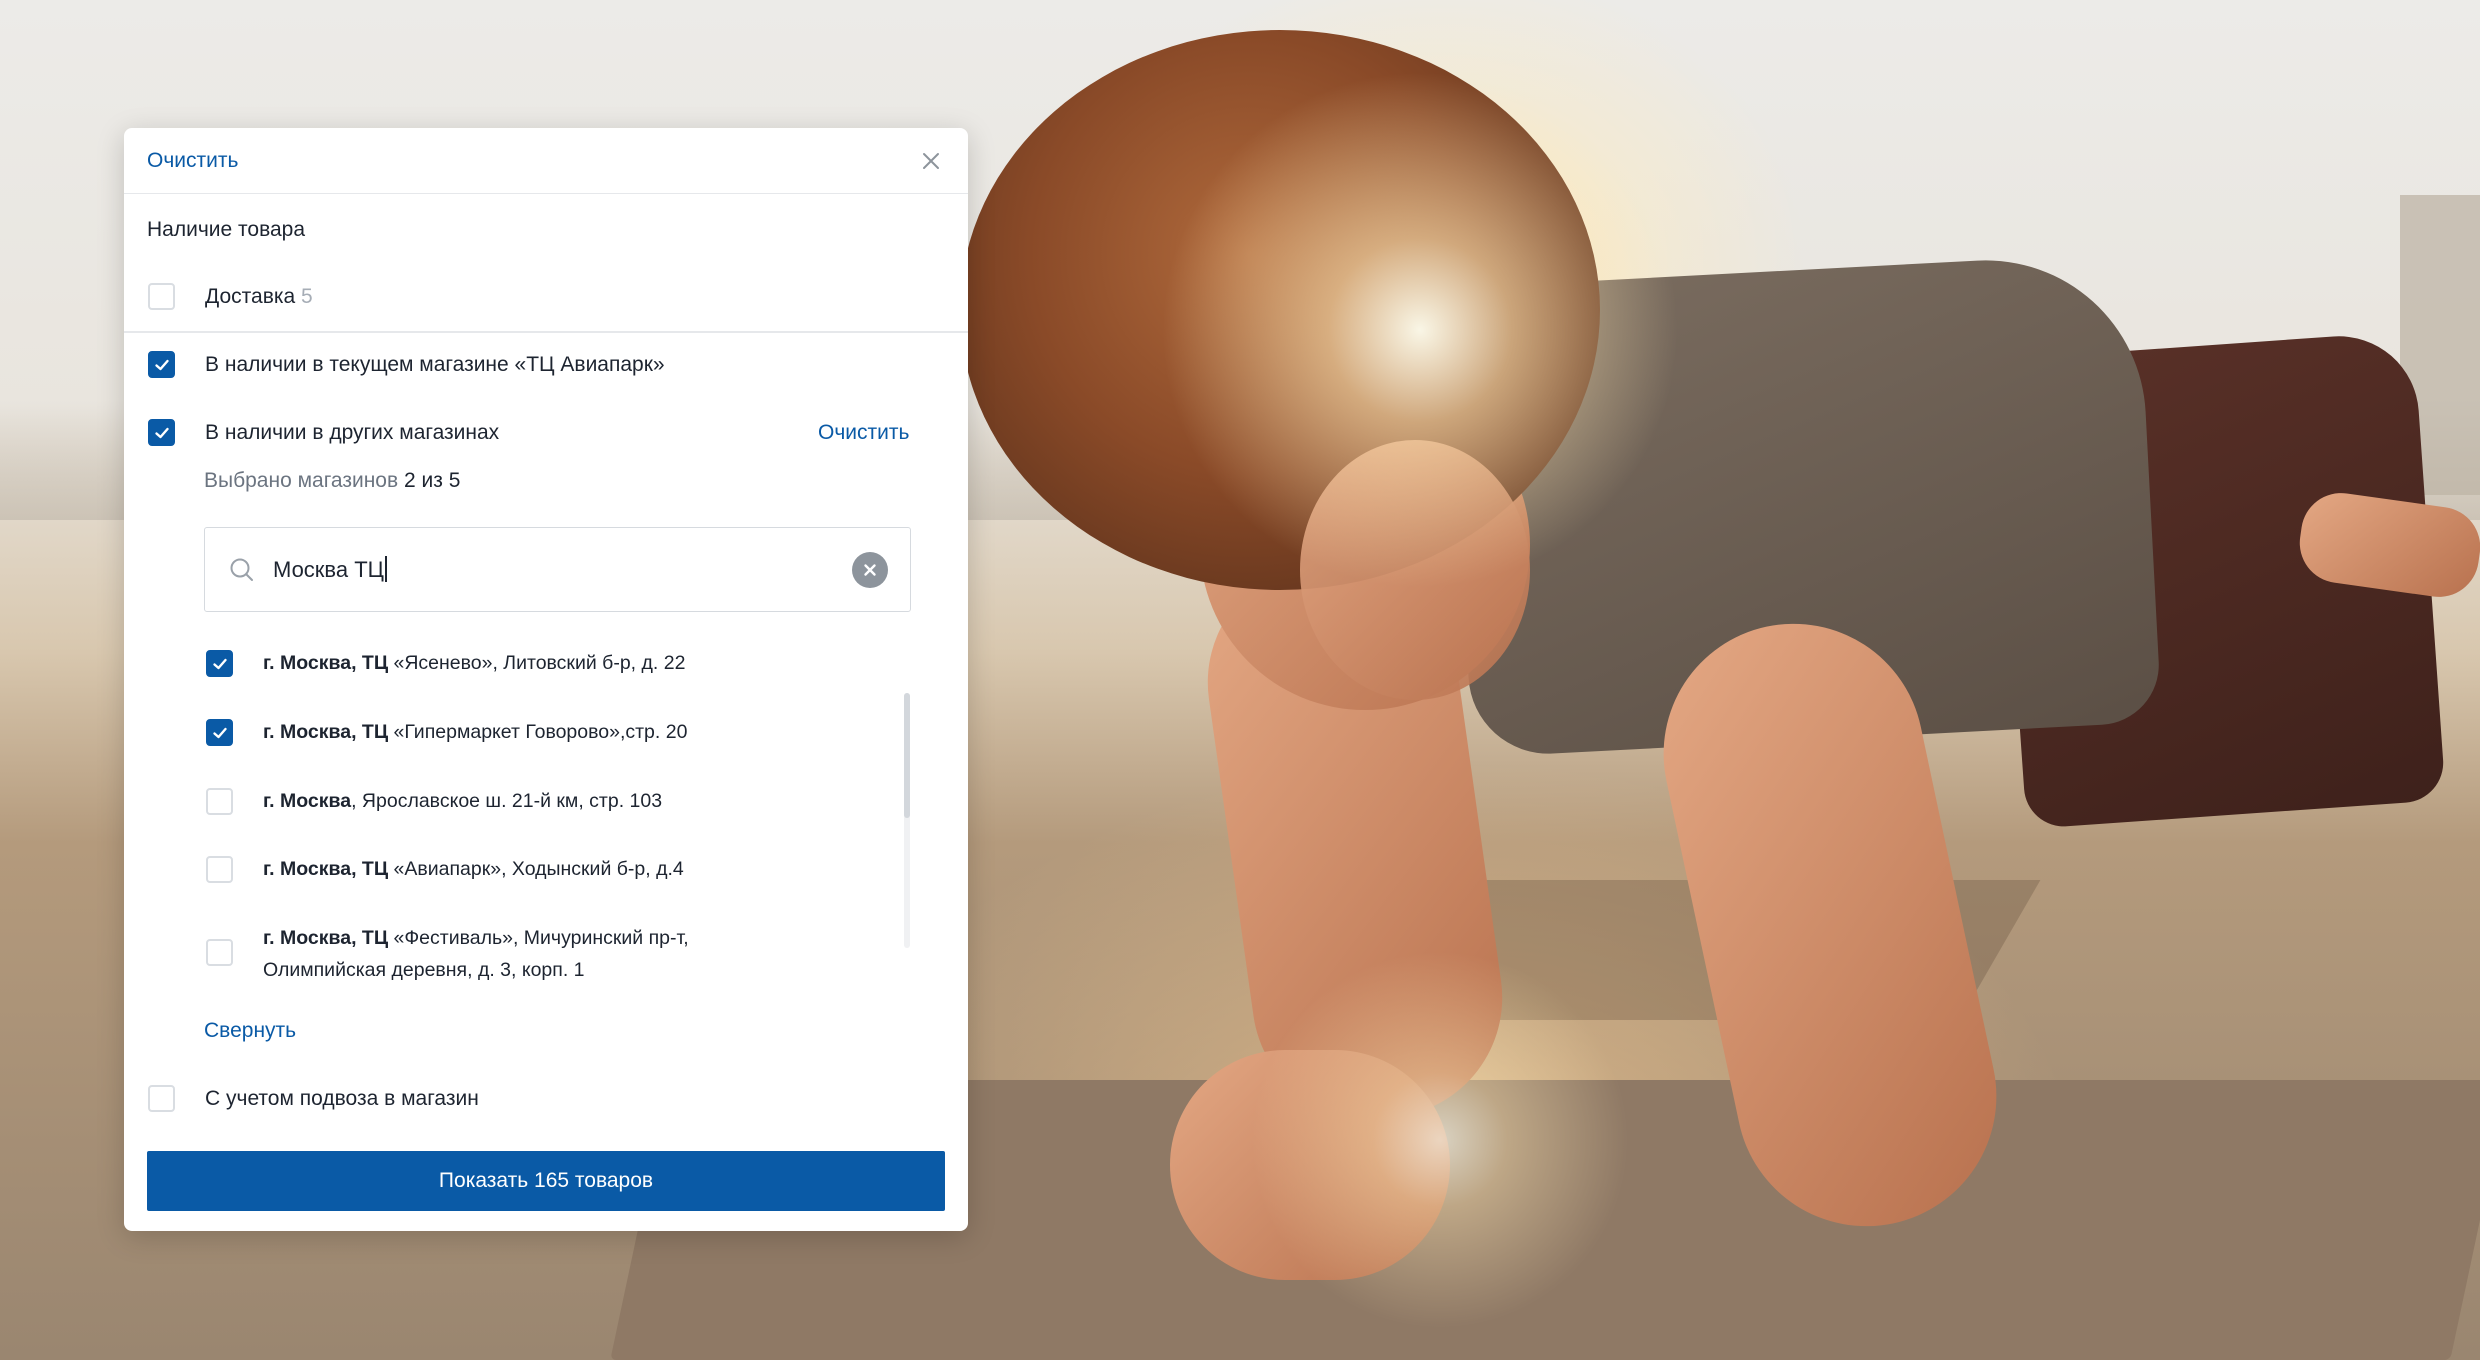  What do you see at coordinates (301, 480) in the screenshot?
I see `selected-count-prefix: Выбрано магазинов` at bounding box center [301, 480].